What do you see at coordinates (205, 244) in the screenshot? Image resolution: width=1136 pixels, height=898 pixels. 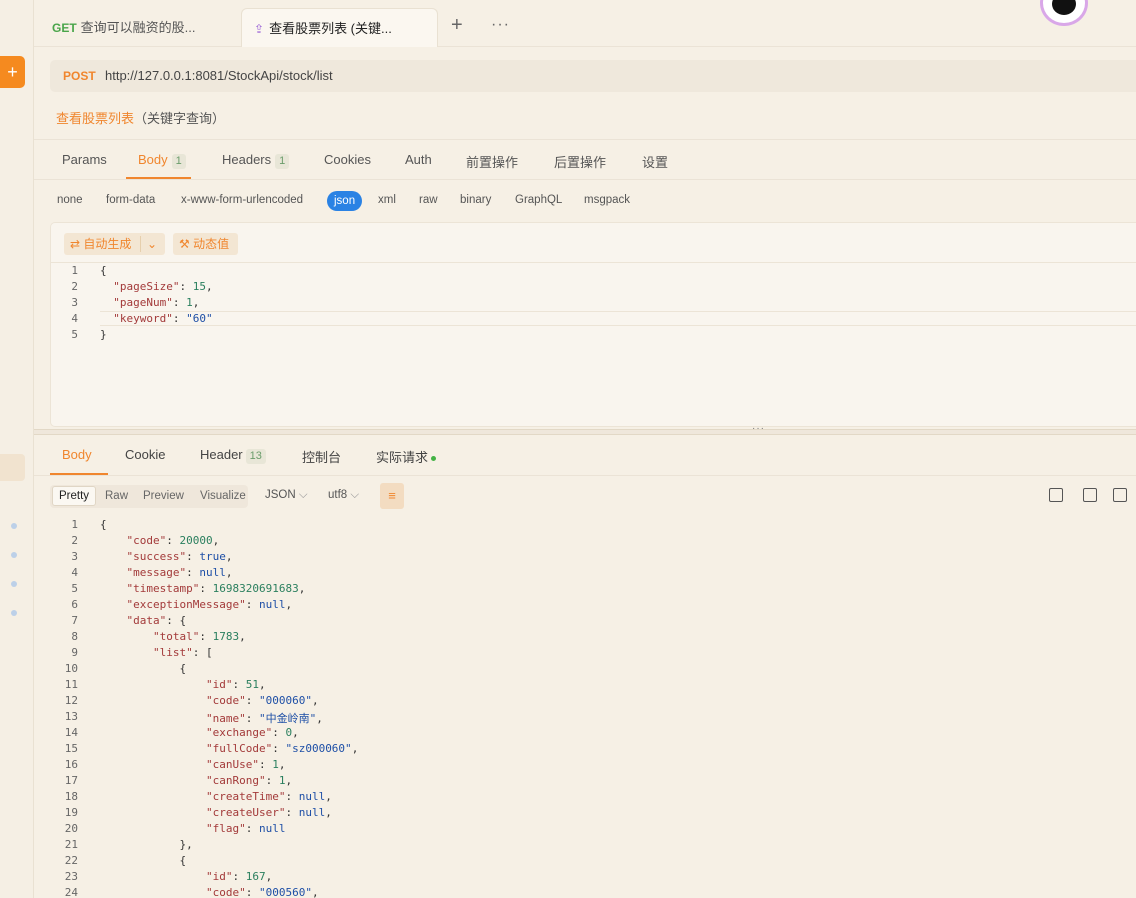 I see `dynamic-value-button: ⚒ 动态值` at bounding box center [205, 244].